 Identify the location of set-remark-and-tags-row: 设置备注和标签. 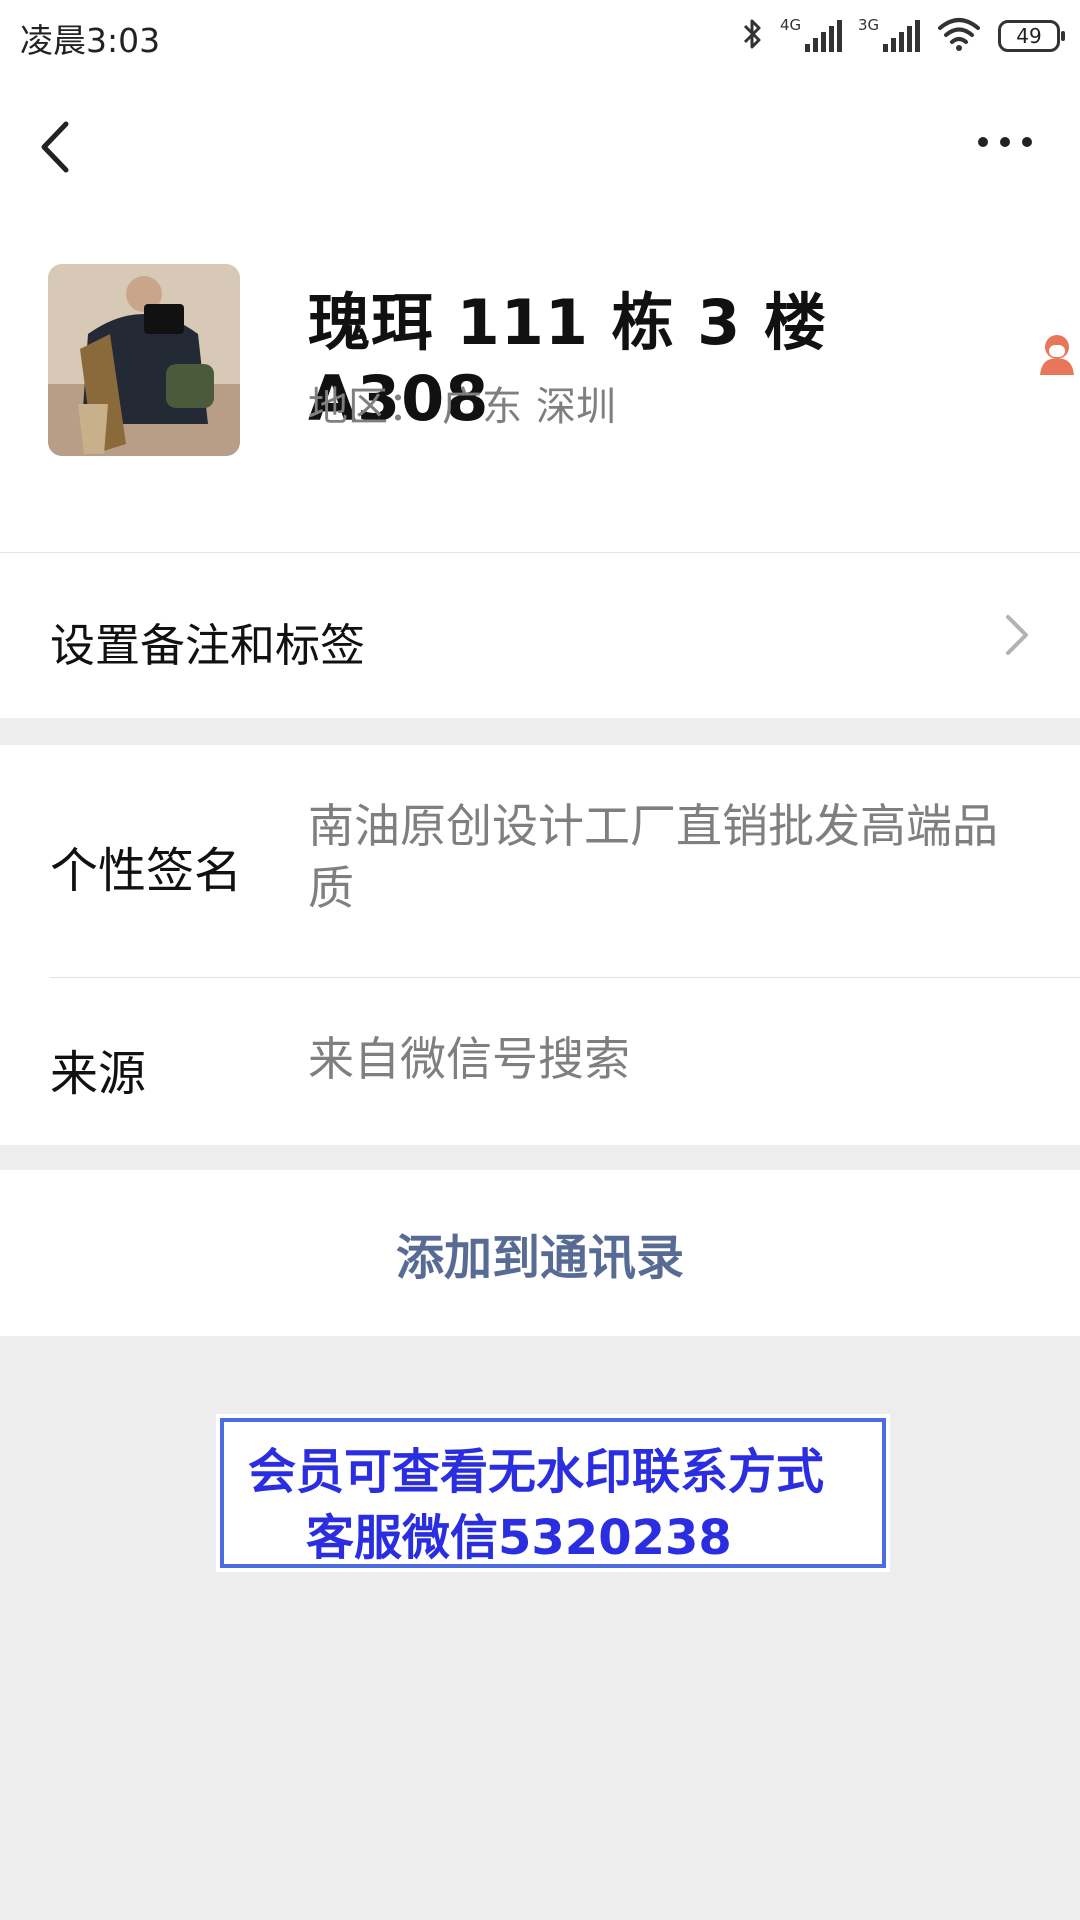
(540, 635).